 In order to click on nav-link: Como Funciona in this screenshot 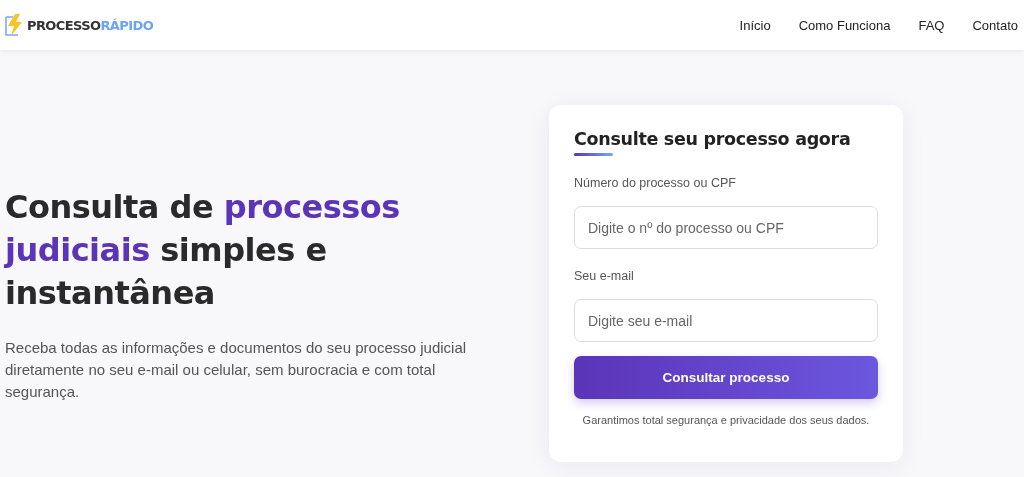, I will do `click(844, 25)`.